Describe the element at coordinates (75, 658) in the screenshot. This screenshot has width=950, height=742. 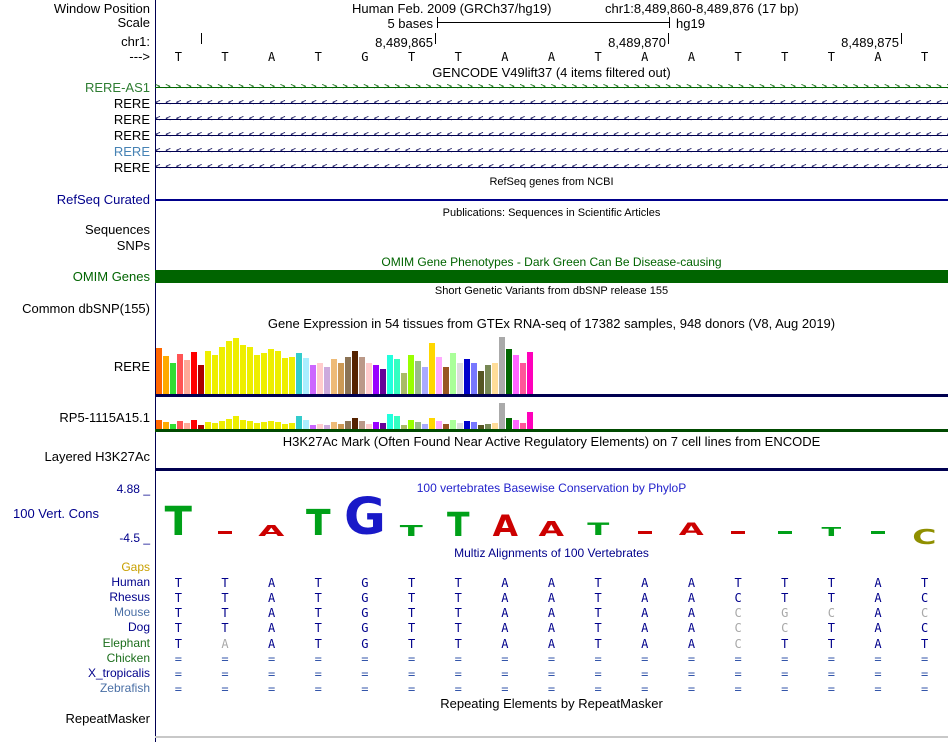
I see `track-label-species-chicken: Chicken` at that location.